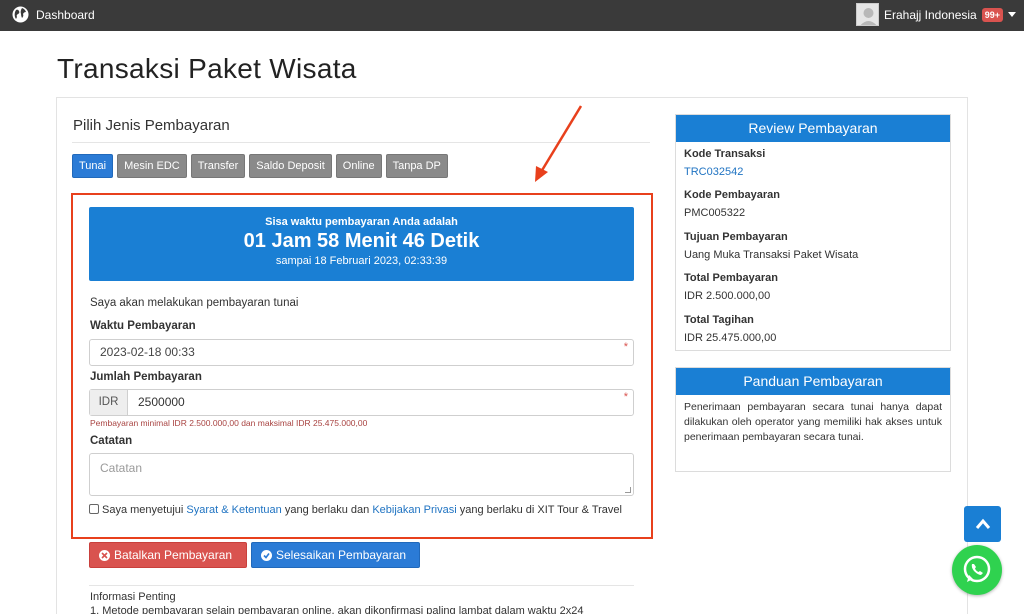 Image resolution: width=1024 pixels, height=614 pixels. Describe the element at coordinates (93, 166) in the screenshot. I see `tab-tunai: Tunai` at that location.